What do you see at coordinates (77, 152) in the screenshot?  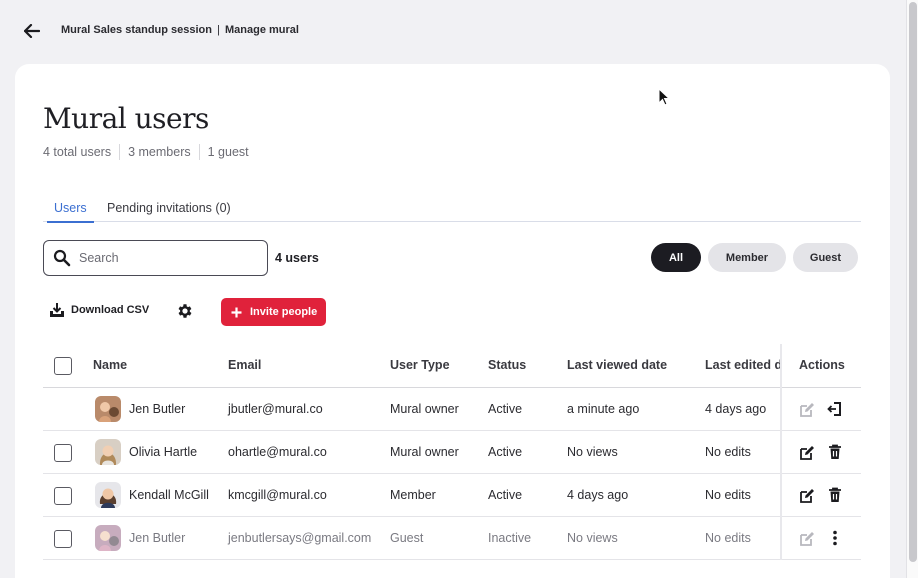 I see `total-users-count: 4 total users` at bounding box center [77, 152].